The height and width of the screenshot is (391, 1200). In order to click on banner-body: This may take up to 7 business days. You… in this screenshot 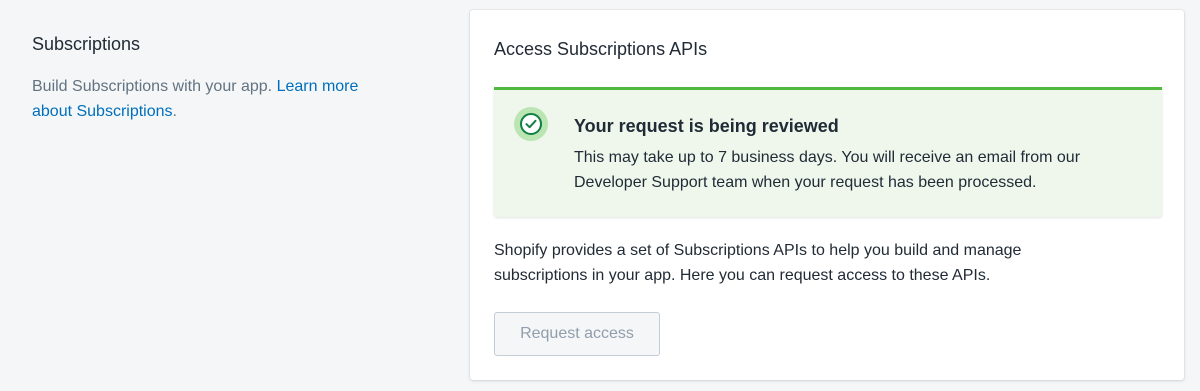, I will do `click(827, 170)`.